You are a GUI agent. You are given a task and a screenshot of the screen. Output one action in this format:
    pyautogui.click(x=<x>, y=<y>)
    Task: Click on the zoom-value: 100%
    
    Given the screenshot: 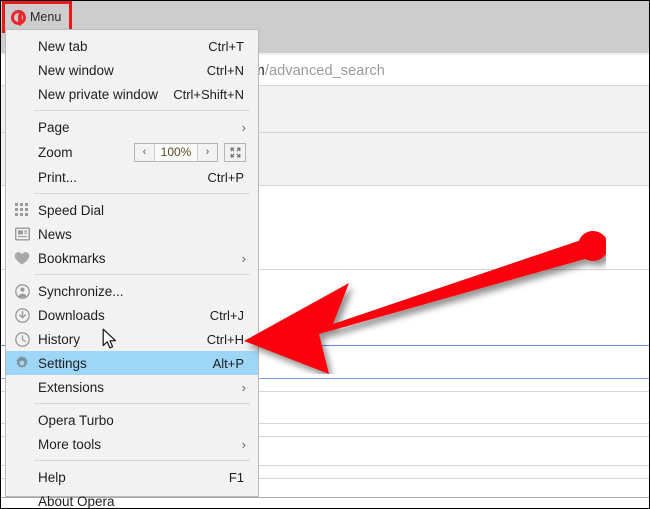 What is the action you would take?
    pyautogui.click(x=176, y=152)
    